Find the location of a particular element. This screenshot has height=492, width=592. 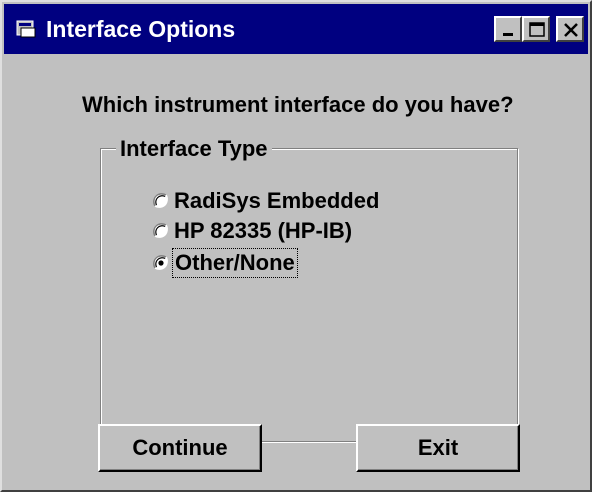

radio-label: HP 82335 (HP-IB) is located at coordinates (263, 231).